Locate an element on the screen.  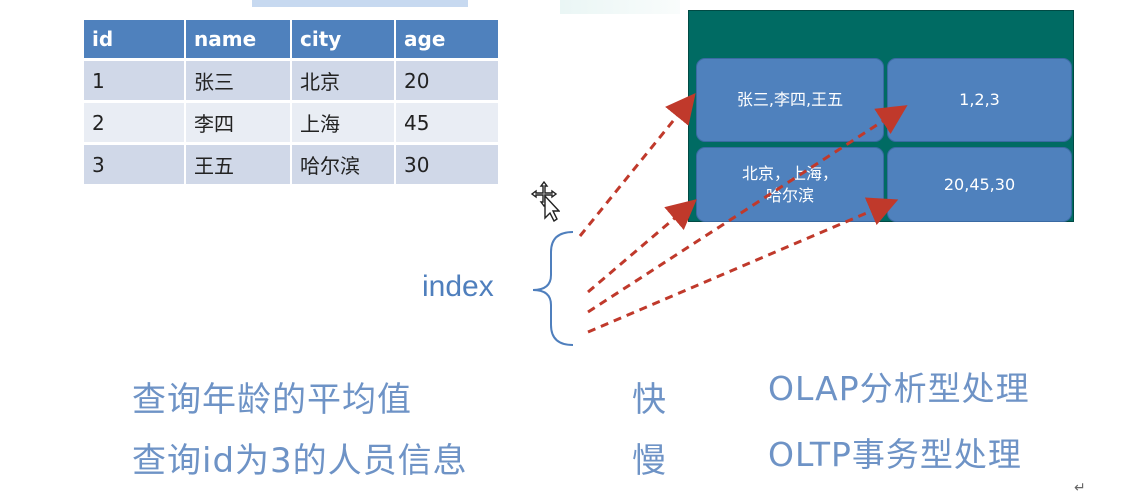
index-brace is located at coordinates (553, 288).